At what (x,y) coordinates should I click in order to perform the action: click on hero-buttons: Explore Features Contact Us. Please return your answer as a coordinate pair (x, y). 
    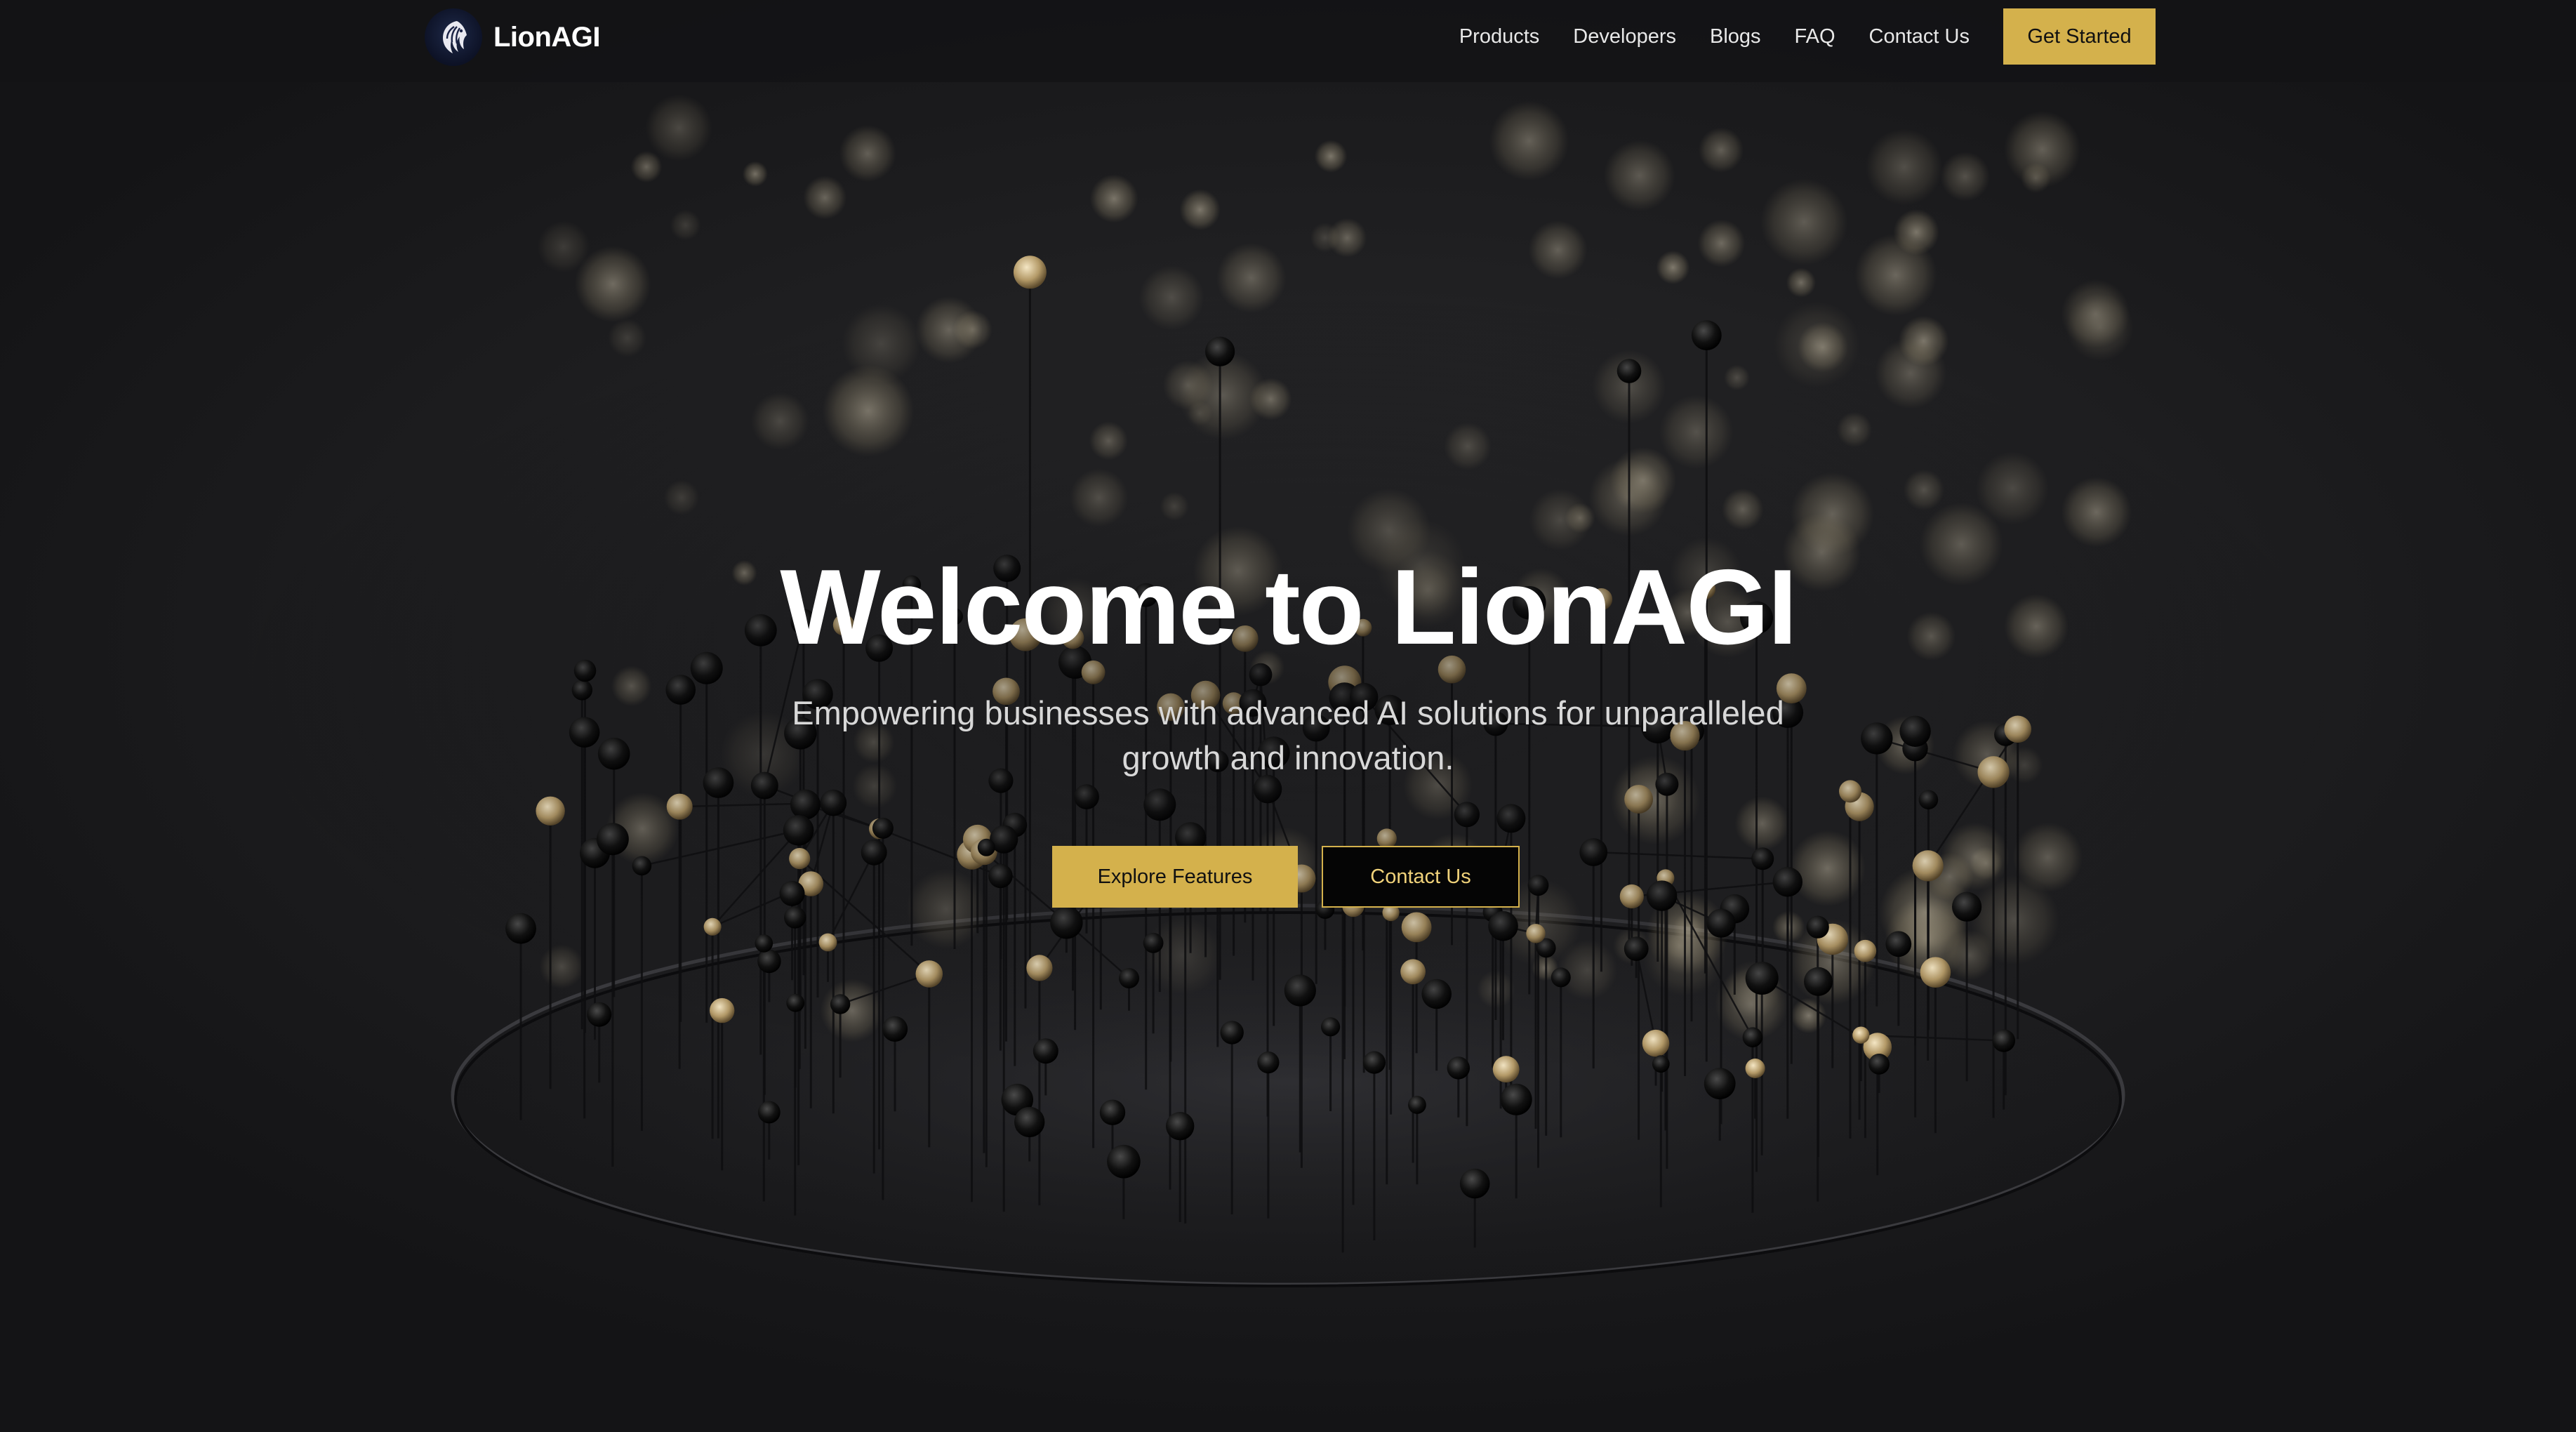
    Looking at the image, I should click on (1288, 877).